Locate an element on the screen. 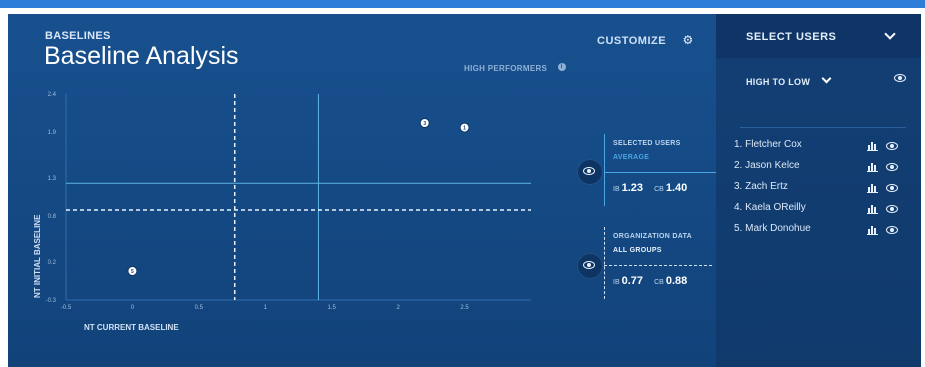 This screenshot has height=367, width=925. user-list-item: 5. Mark Donohue is located at coordinates (819, 231).